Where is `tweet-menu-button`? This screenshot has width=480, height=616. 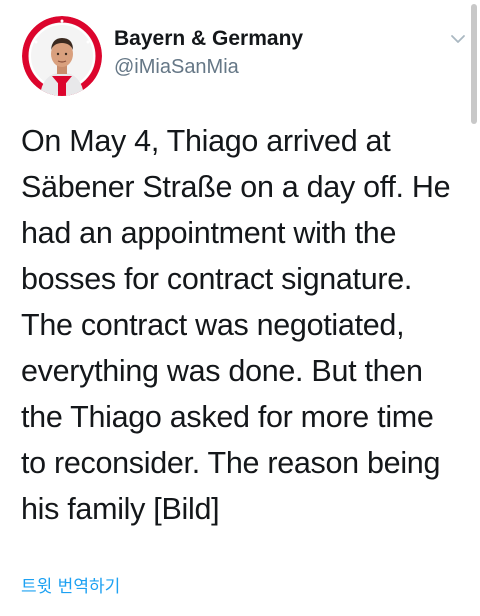
tweet-menu-button is located at coordinates (458, 39).